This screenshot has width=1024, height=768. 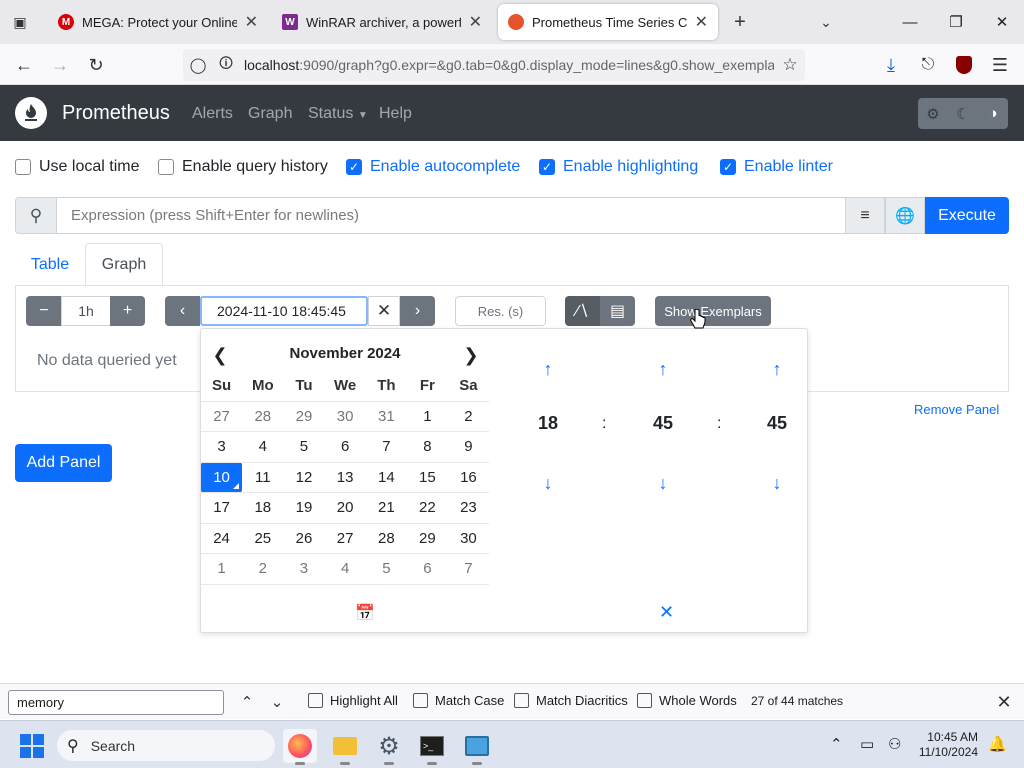 I want to click on calendar-day: 26, so click(x=304, y=538).